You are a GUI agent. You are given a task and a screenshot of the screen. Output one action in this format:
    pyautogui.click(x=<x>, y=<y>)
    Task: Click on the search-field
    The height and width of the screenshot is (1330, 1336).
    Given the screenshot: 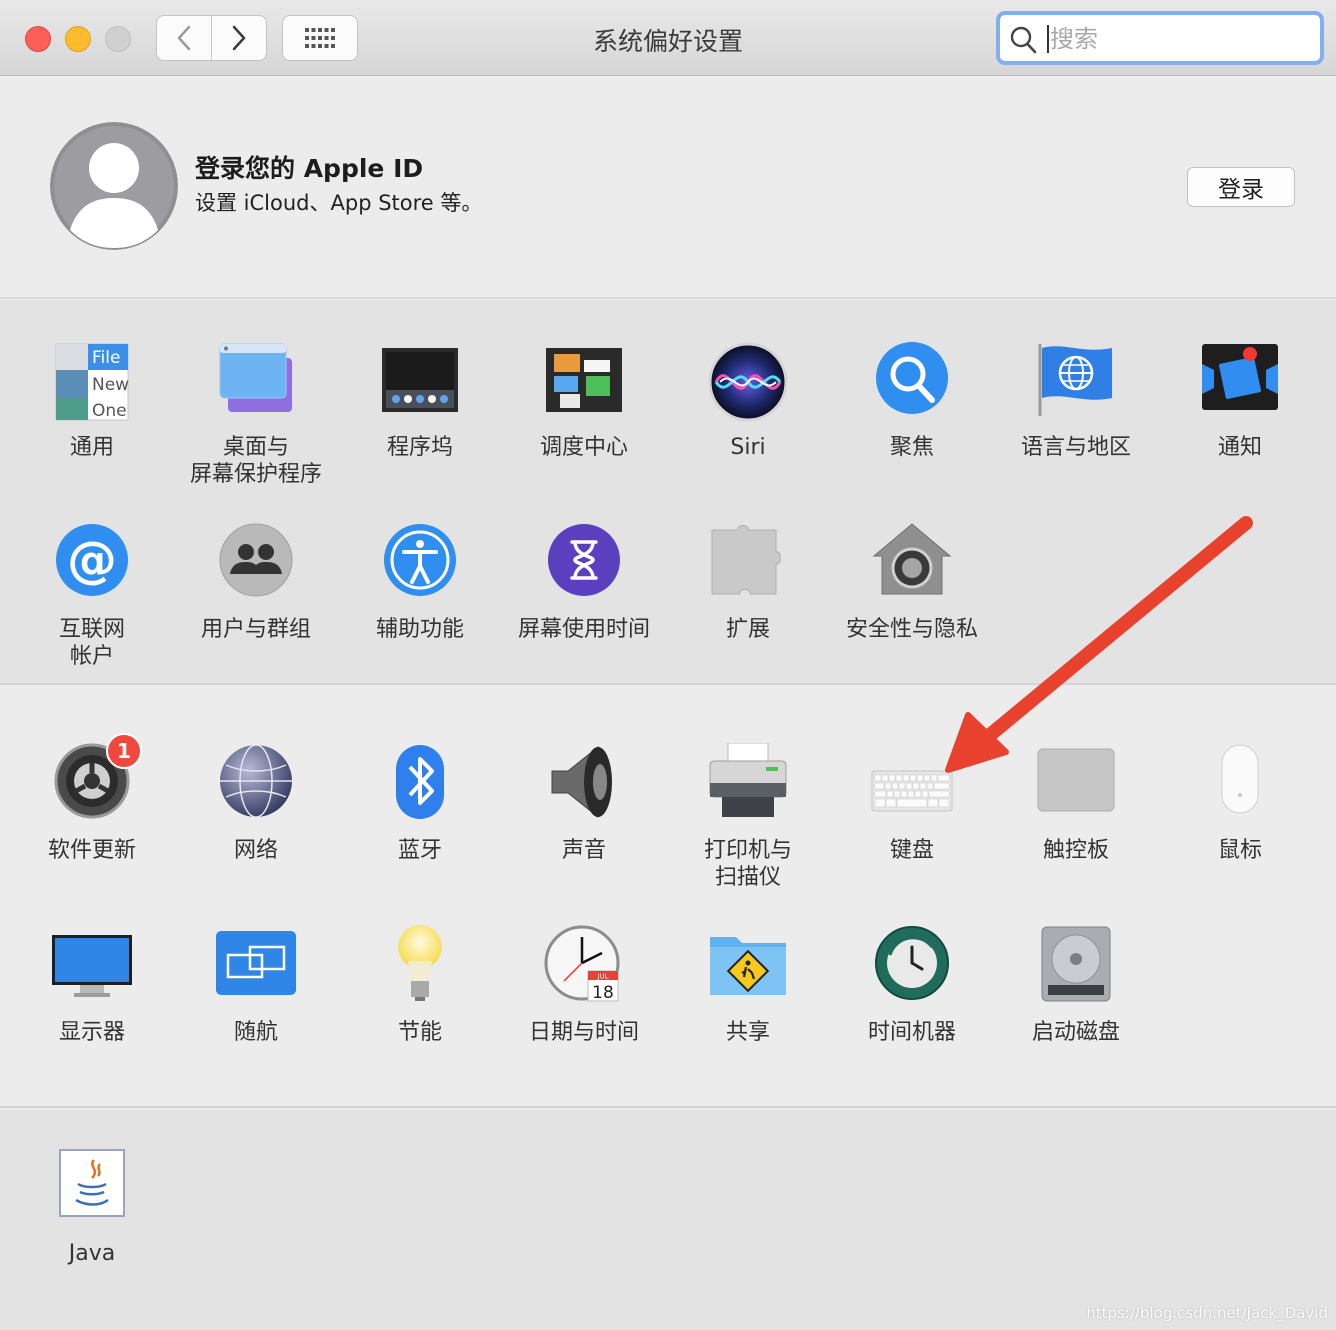 What is the action you would take?
    pyautogui.click(x=1160, y=38)
    